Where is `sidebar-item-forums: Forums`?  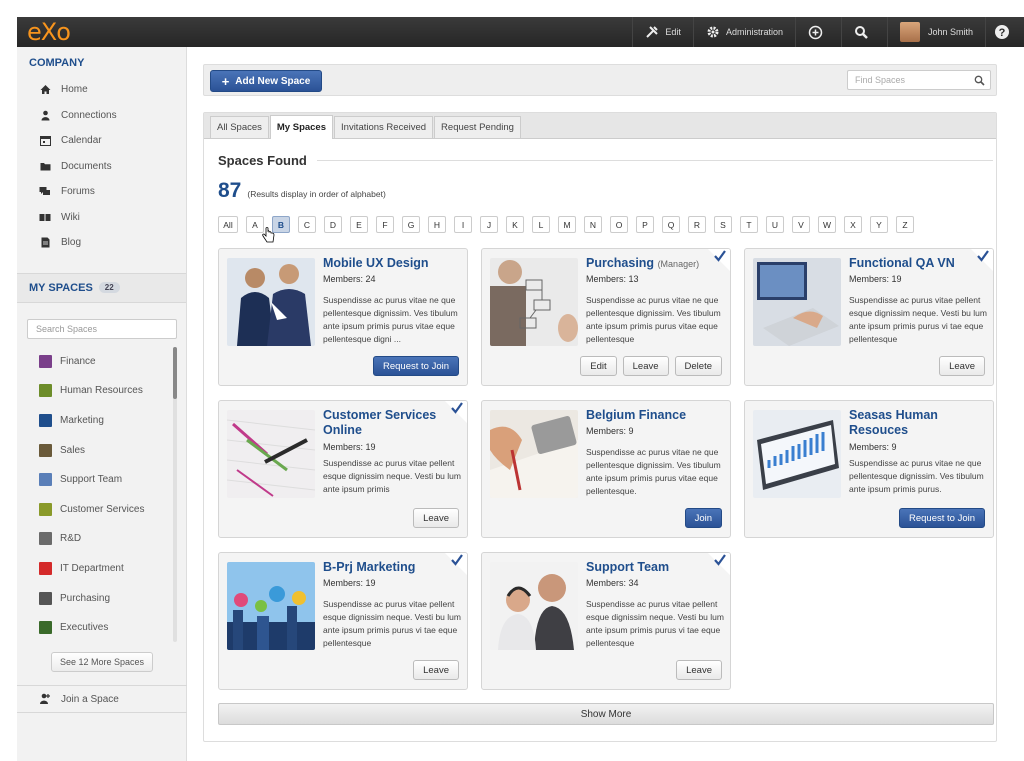 sidebar-item-forums: Forums is located at coordinates (101, 192).